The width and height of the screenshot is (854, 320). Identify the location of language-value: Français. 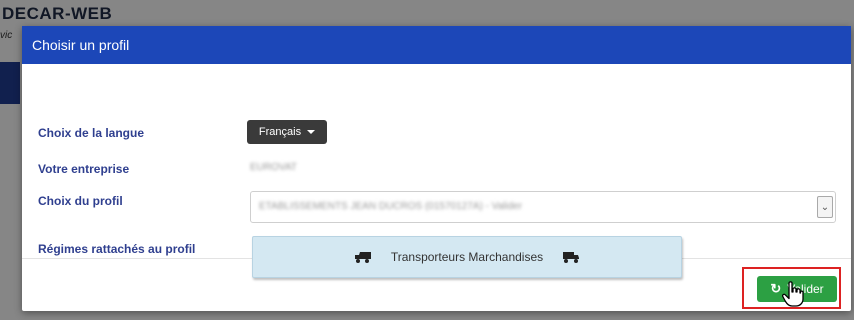
(280, 132).